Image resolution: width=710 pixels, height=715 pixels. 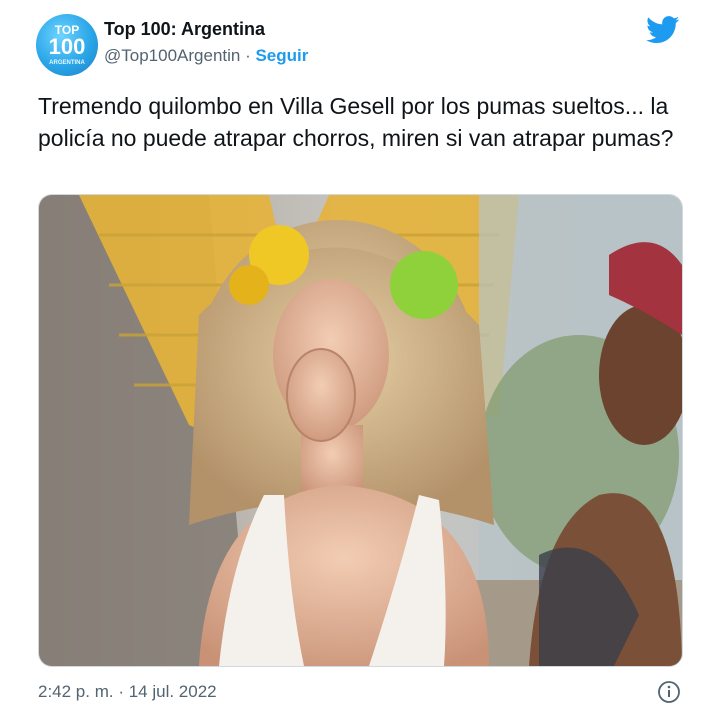 I want to click on account-meta: @Top100Argentin · Seguir, so click(x=206, y=56).